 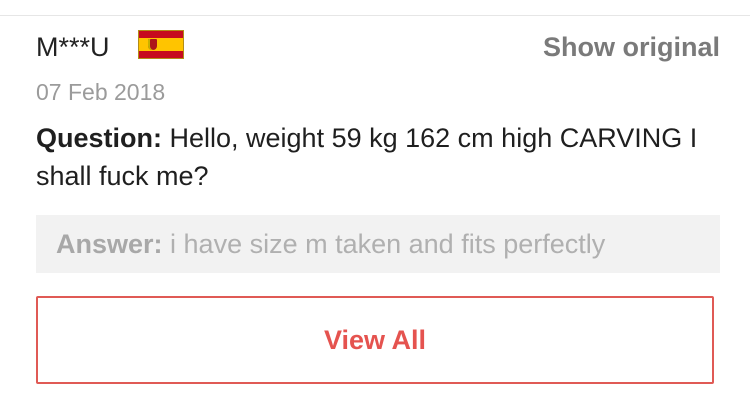 I want to click on question-label: Question:, so click(x=99, y=138).